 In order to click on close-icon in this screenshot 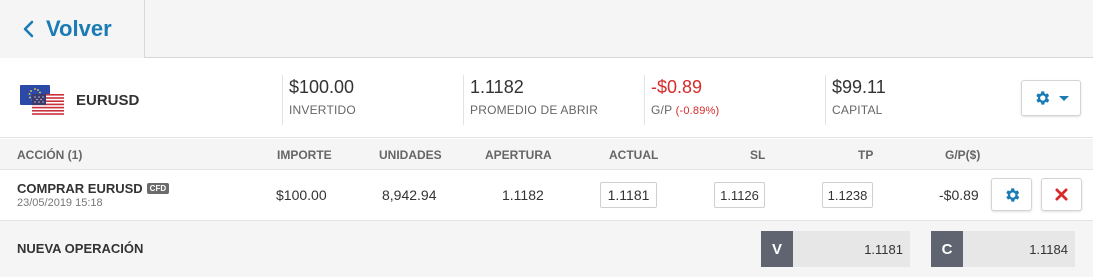, I will do `click(1061, 194)`.